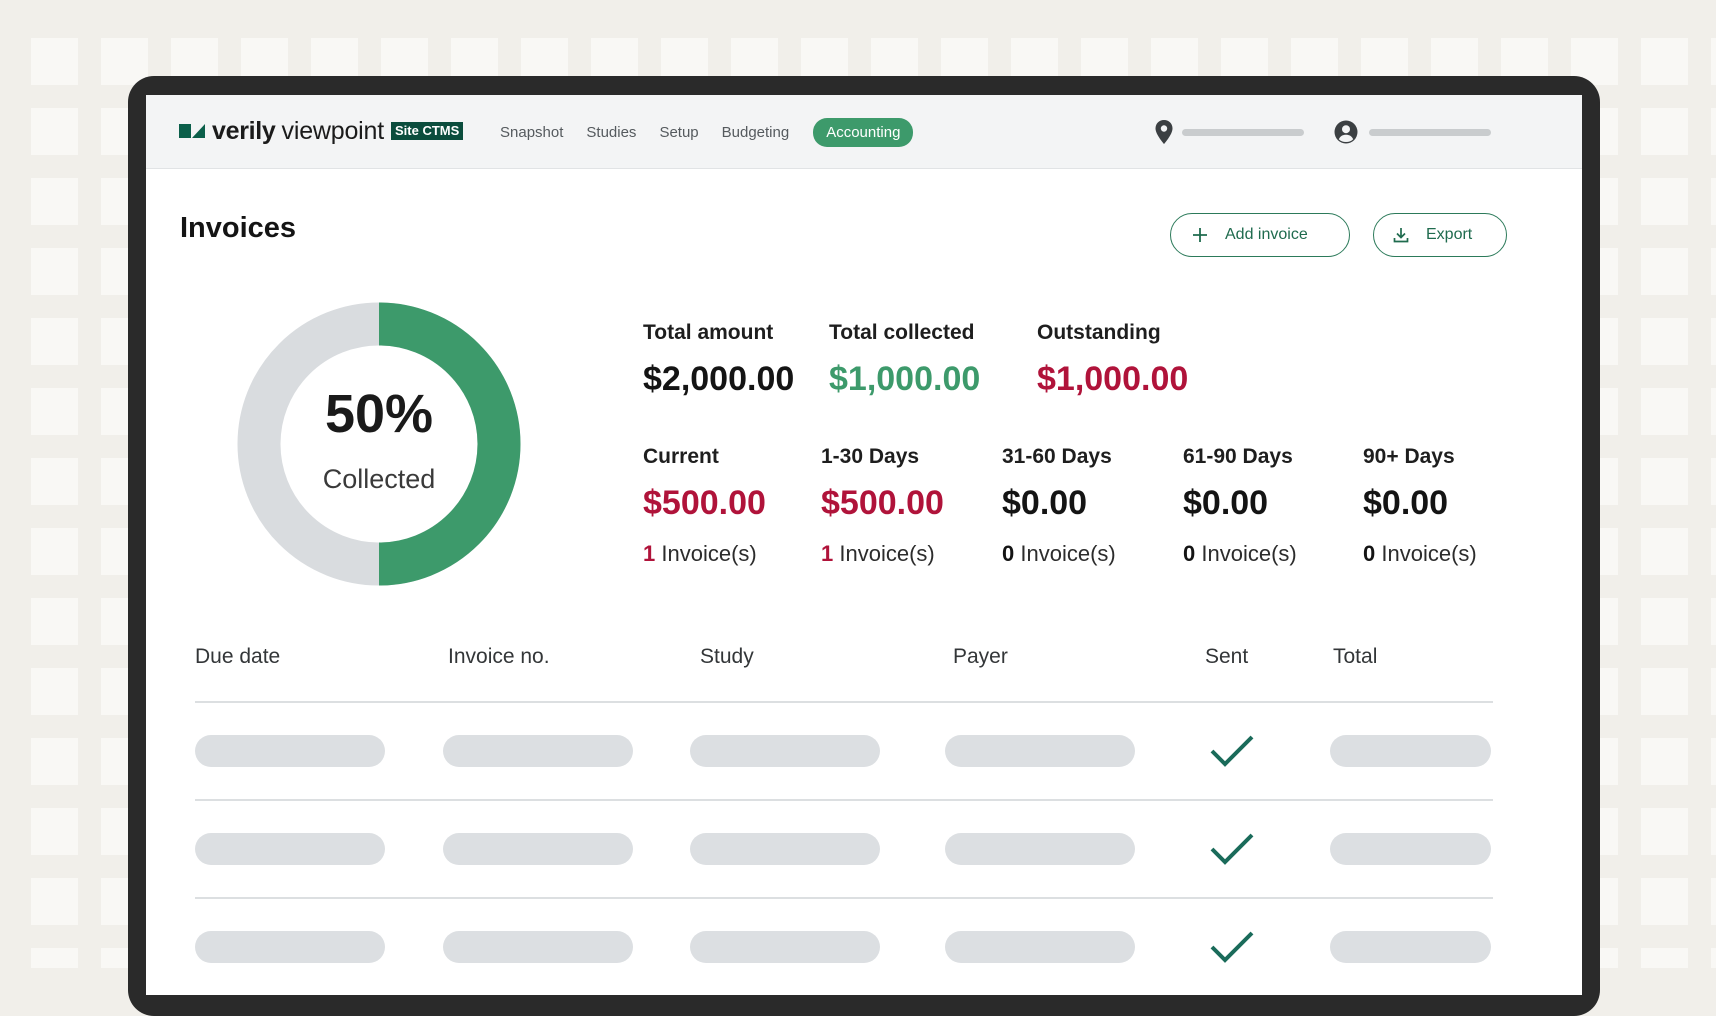 This screenshot has width=1716, height=1016. What do you see at coordinates (1099, 332) in the screenshot?
I see `outstanding-label: Outstanding` at bounding box center [1099, 332].